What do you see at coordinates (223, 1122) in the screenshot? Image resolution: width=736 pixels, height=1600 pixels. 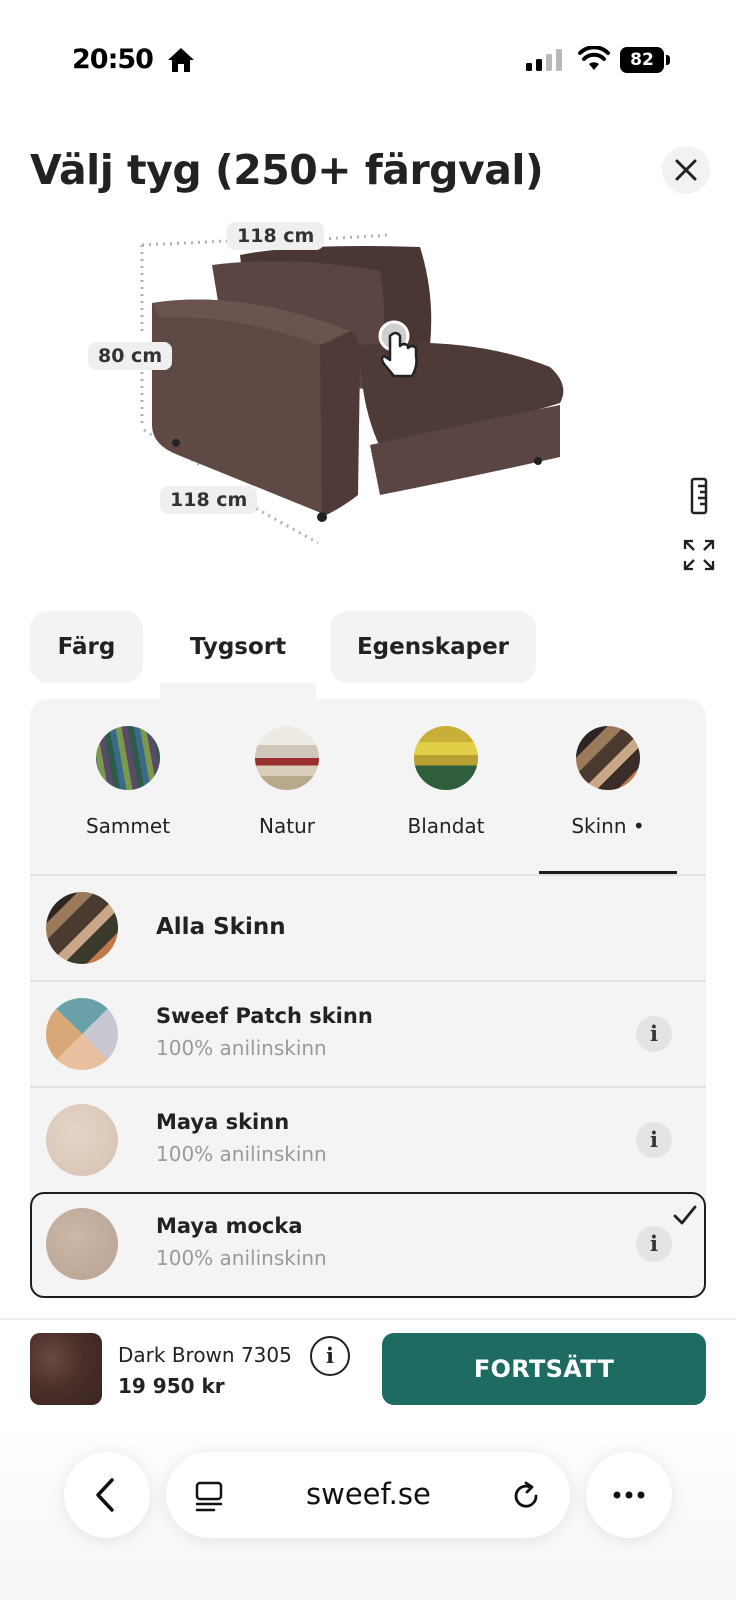 I see `fabric-name: Maya skinn` at bounding box center [223, 1122].